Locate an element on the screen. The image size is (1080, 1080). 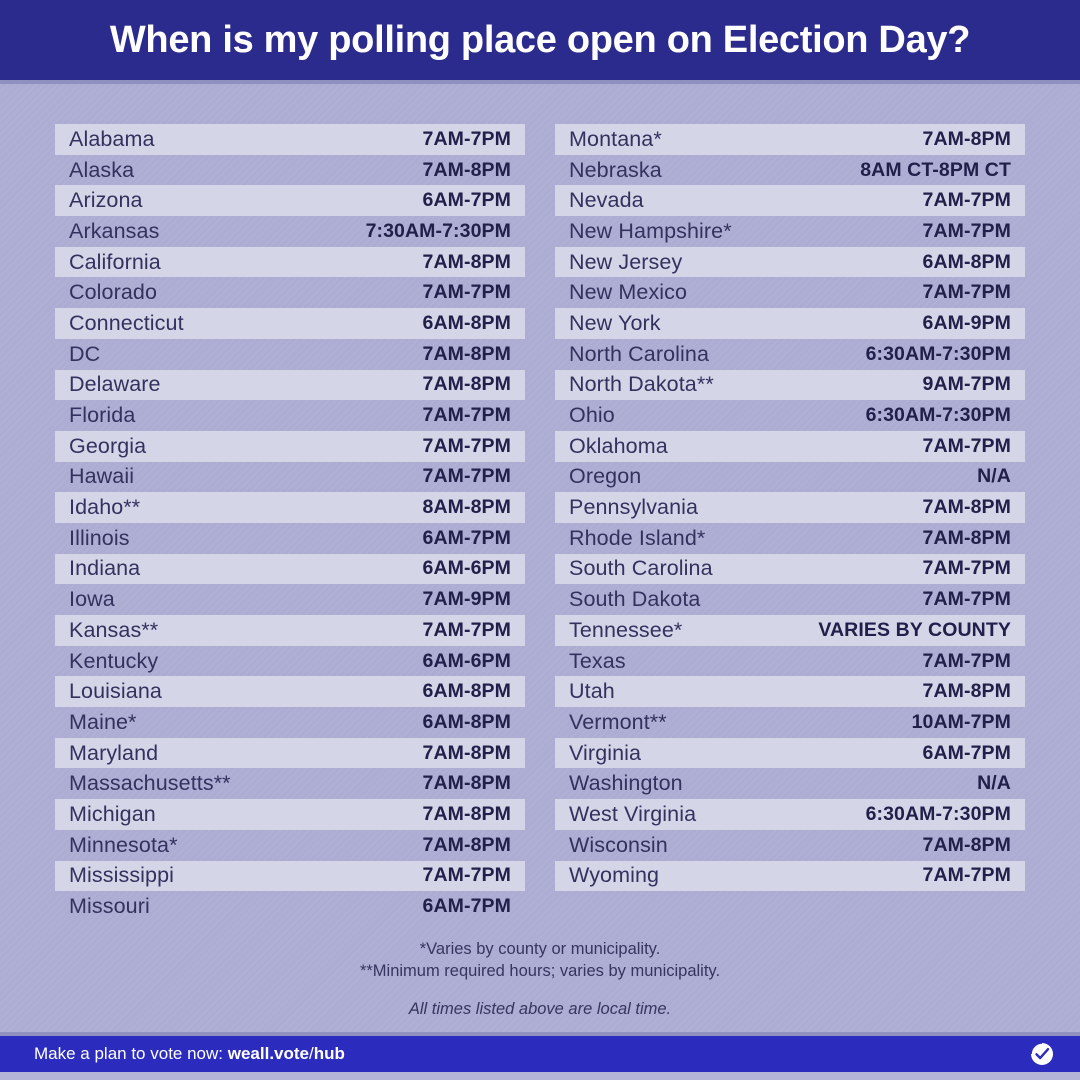
table-row: Missouri 6AM-7PM is located at coordinates (290, 906).